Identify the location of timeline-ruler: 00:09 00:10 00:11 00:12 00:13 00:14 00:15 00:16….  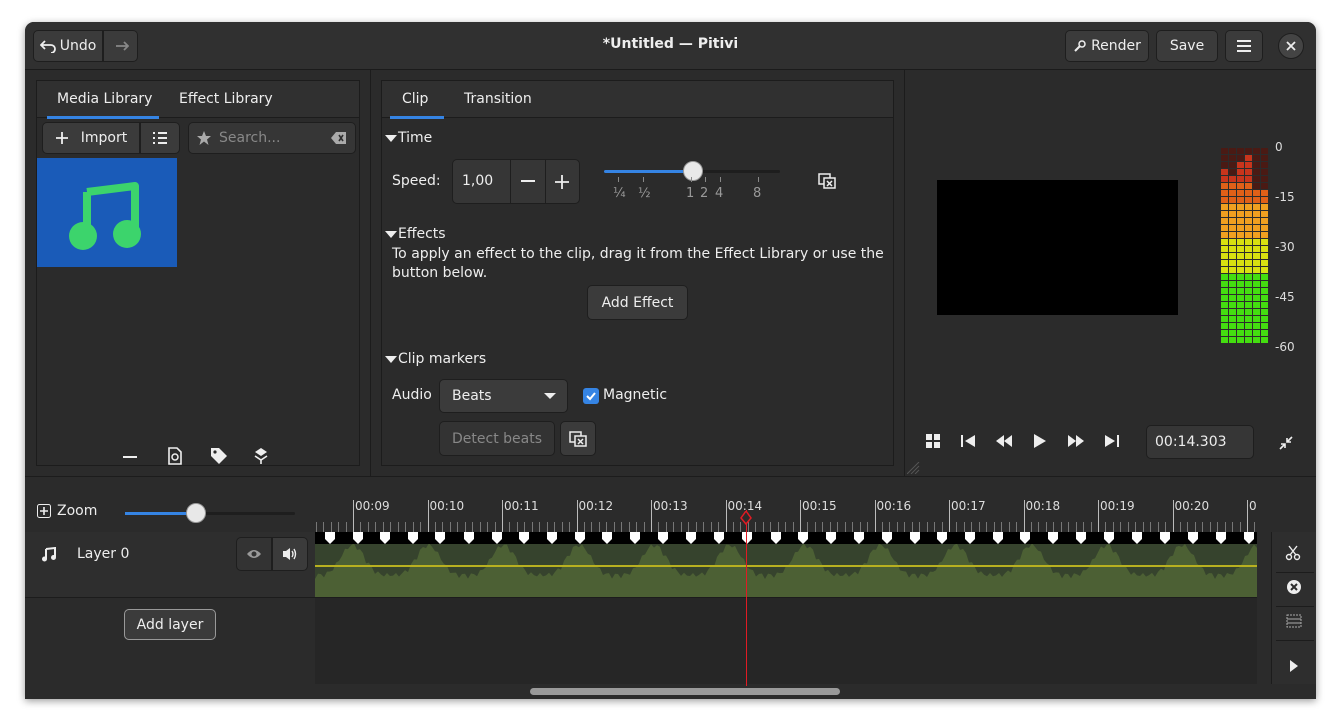
(786, 513).